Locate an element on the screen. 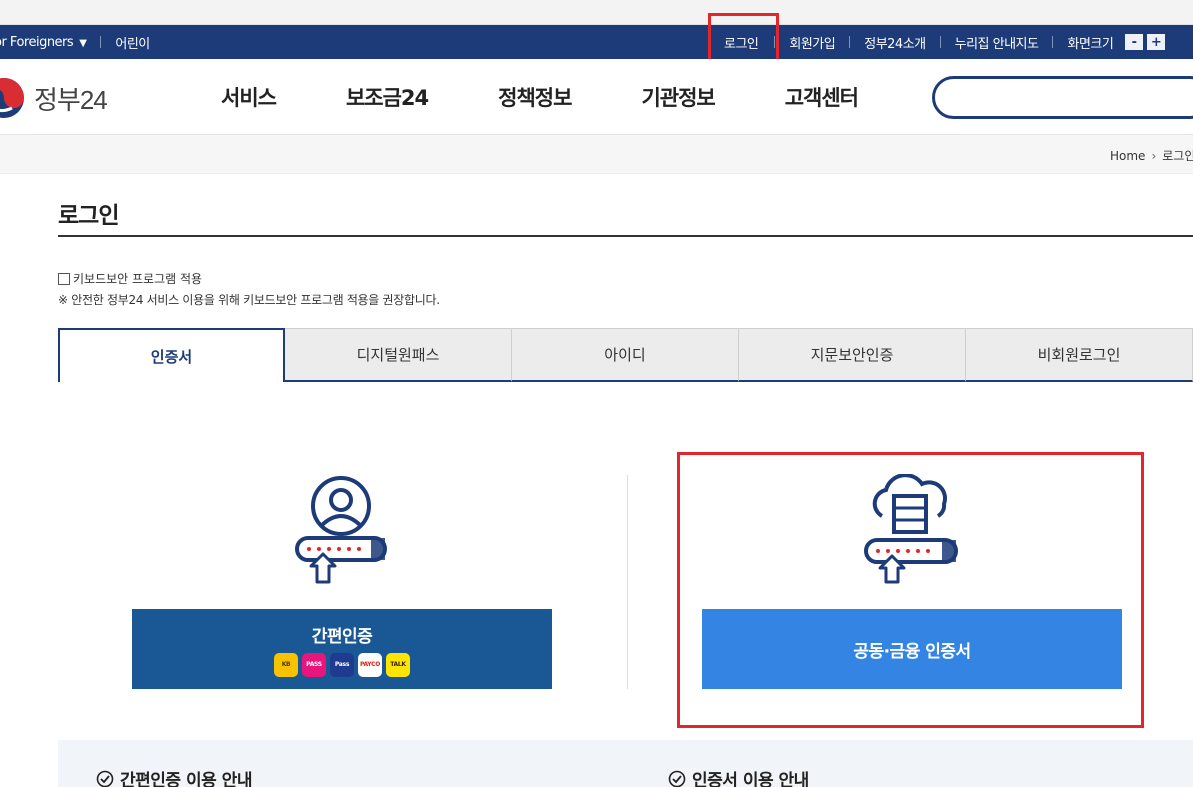 The image size is (1193, 787). simple-auth-guide: 간편인증 이용 안내 is located at coordinates (174, 776).